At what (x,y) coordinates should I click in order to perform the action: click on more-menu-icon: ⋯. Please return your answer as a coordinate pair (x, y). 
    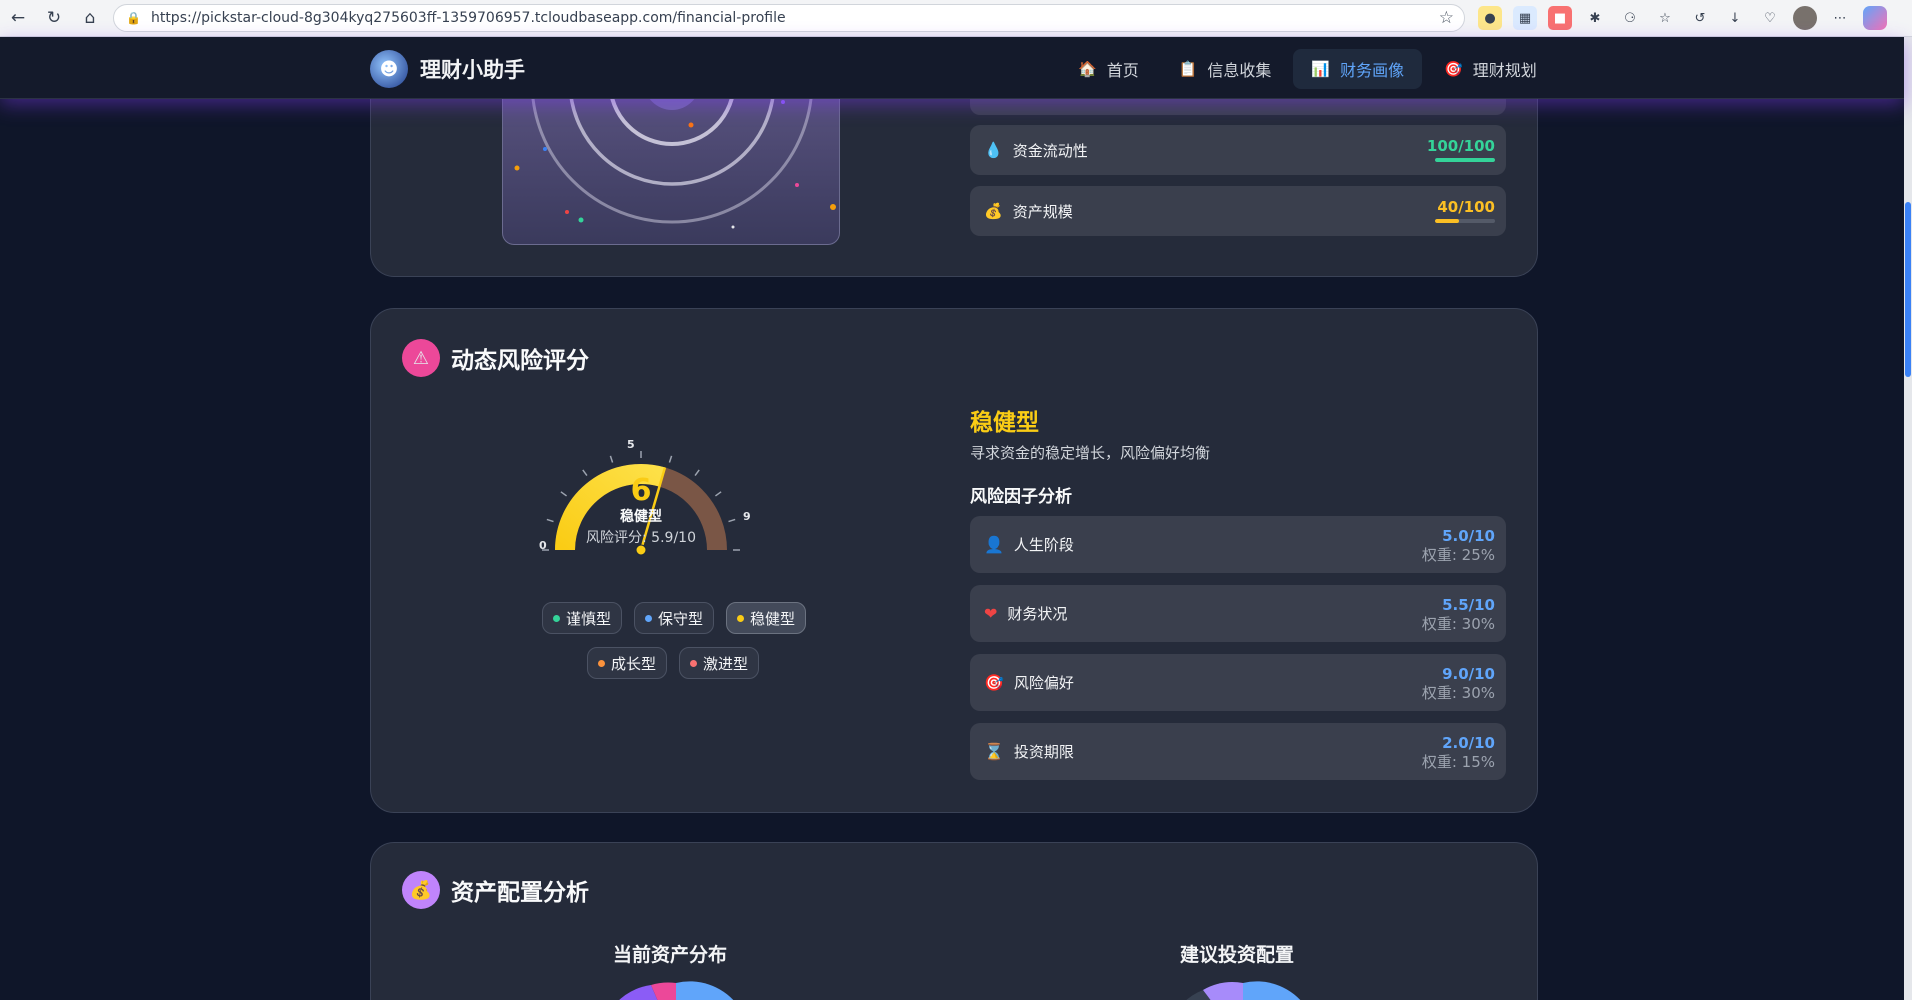
    Looking at the image, I should click on (1840, 18).